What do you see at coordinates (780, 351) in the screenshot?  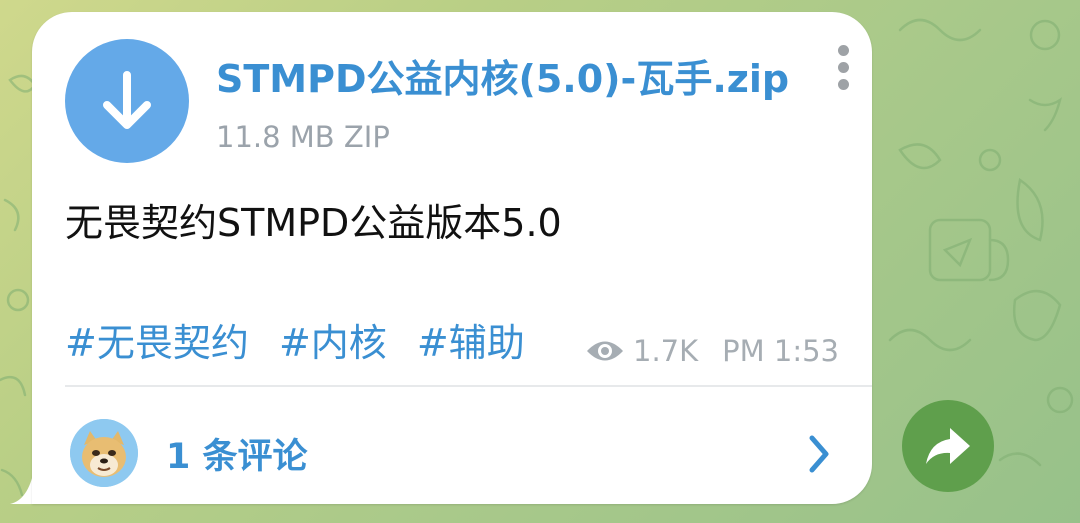 I see `message-time: PM 1:53` at bounding box center [780, 351].